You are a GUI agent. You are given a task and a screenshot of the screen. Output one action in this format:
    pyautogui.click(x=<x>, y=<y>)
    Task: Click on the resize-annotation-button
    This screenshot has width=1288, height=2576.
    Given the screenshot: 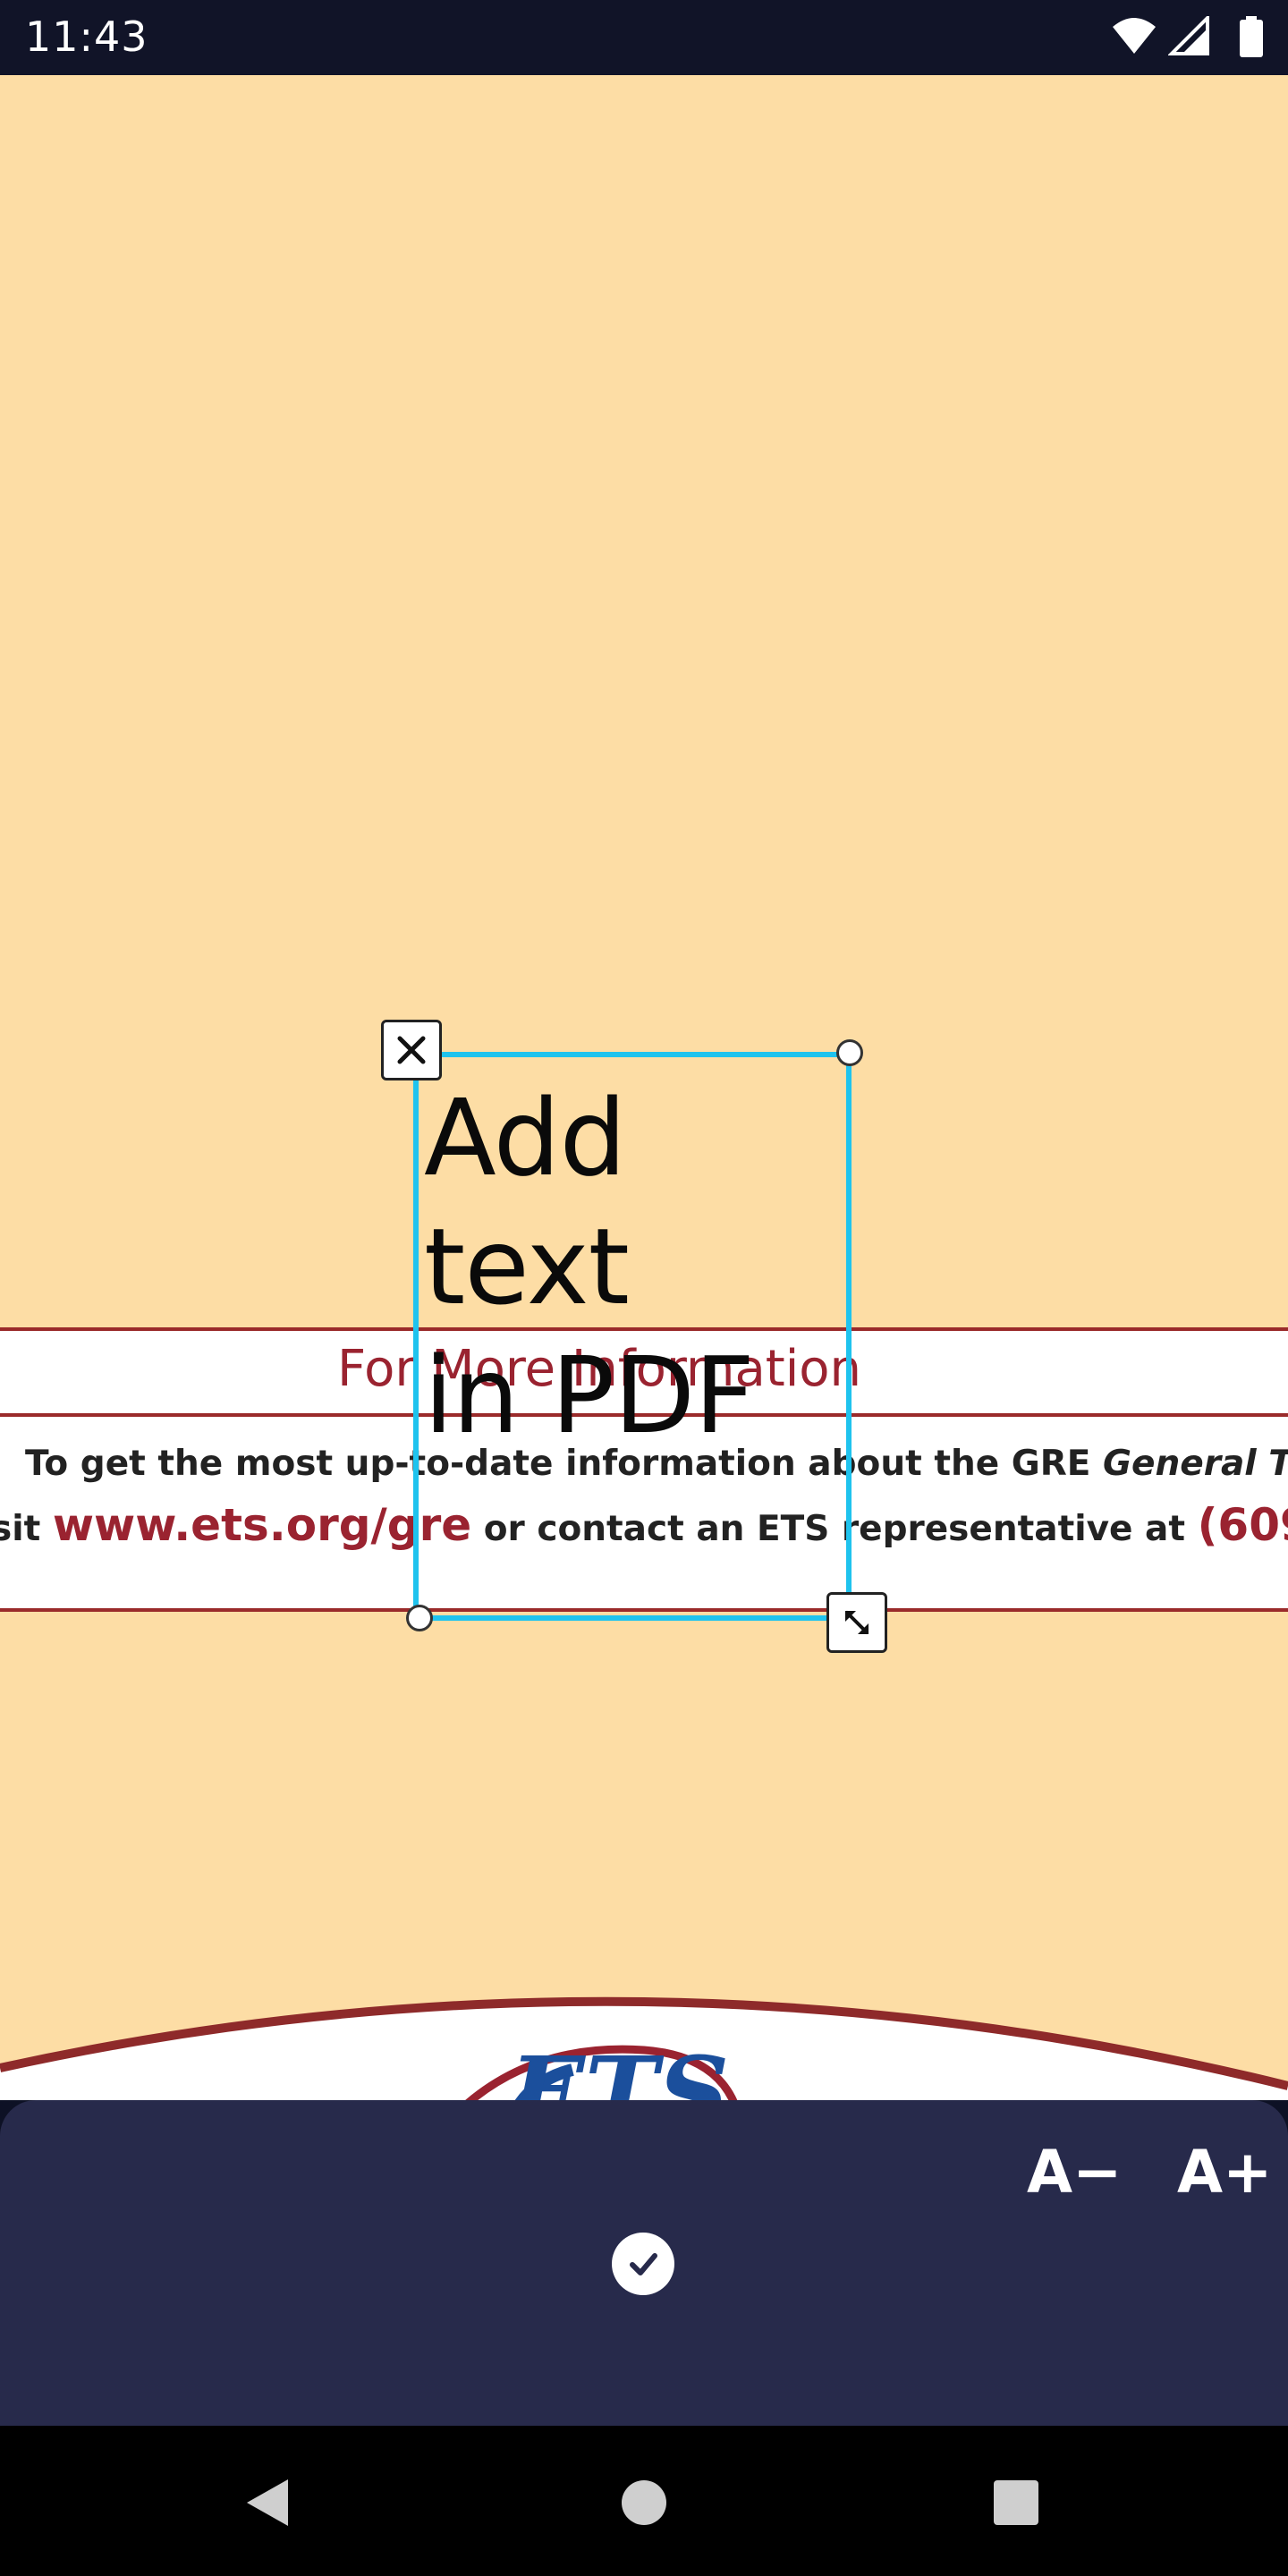 What is the action you would take?
    pyautogui.click(x=856, y=1622)
    